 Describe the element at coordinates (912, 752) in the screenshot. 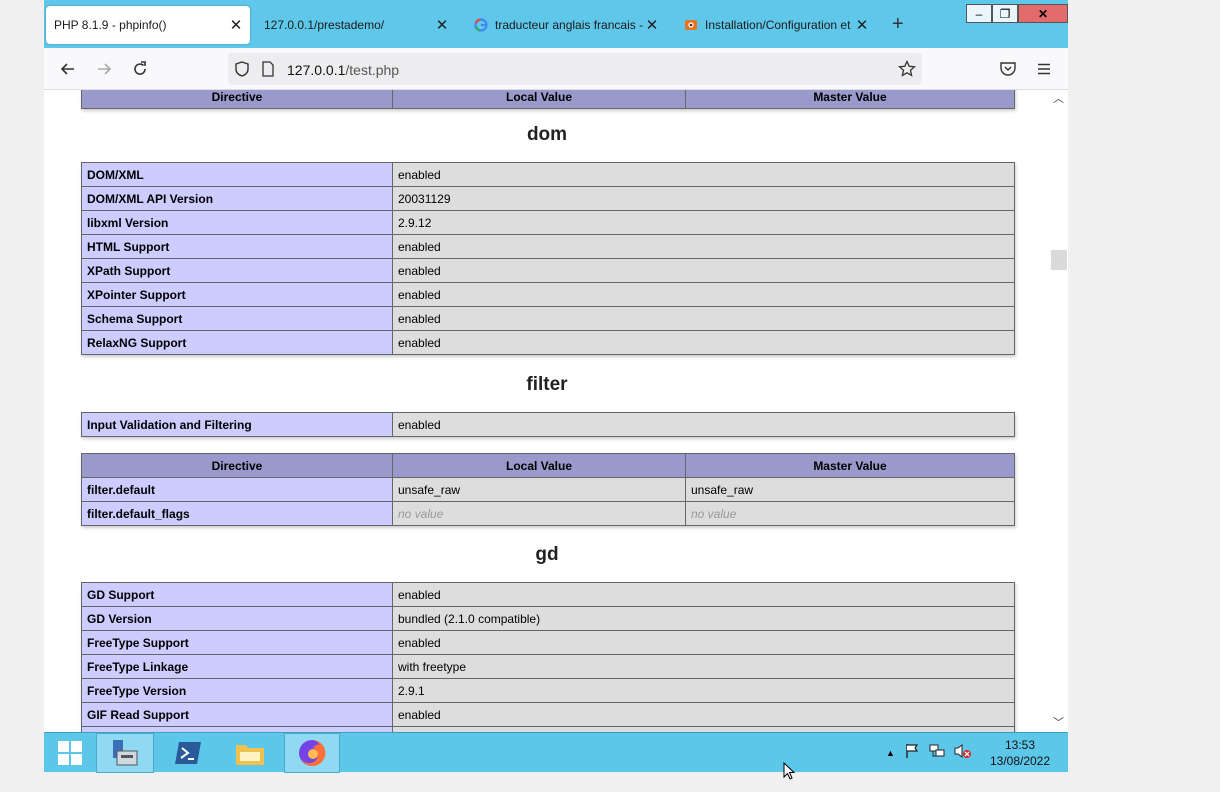

I see `flag-icon` at that location.